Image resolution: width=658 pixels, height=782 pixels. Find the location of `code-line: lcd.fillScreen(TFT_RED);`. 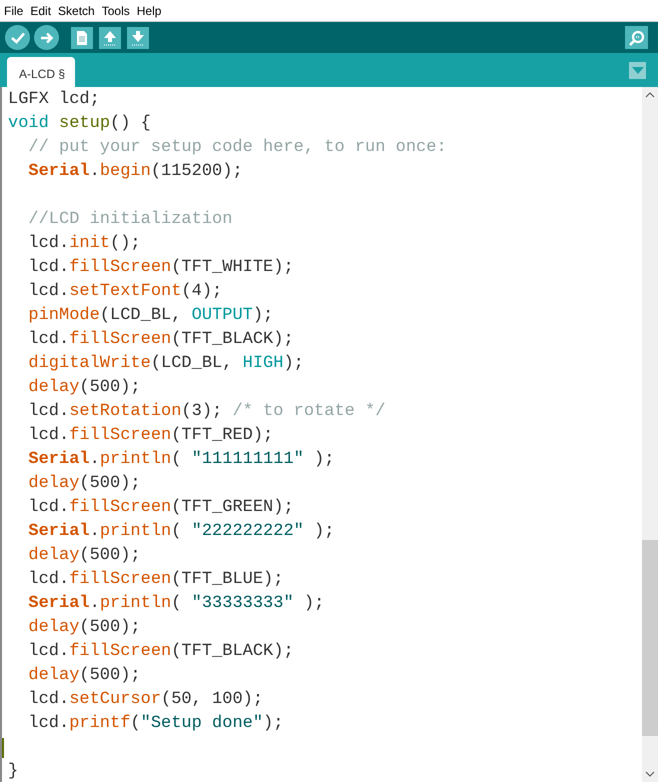

code-line: lcd.fillScreen(TFT_RED); is located at coordinates (150, 435).